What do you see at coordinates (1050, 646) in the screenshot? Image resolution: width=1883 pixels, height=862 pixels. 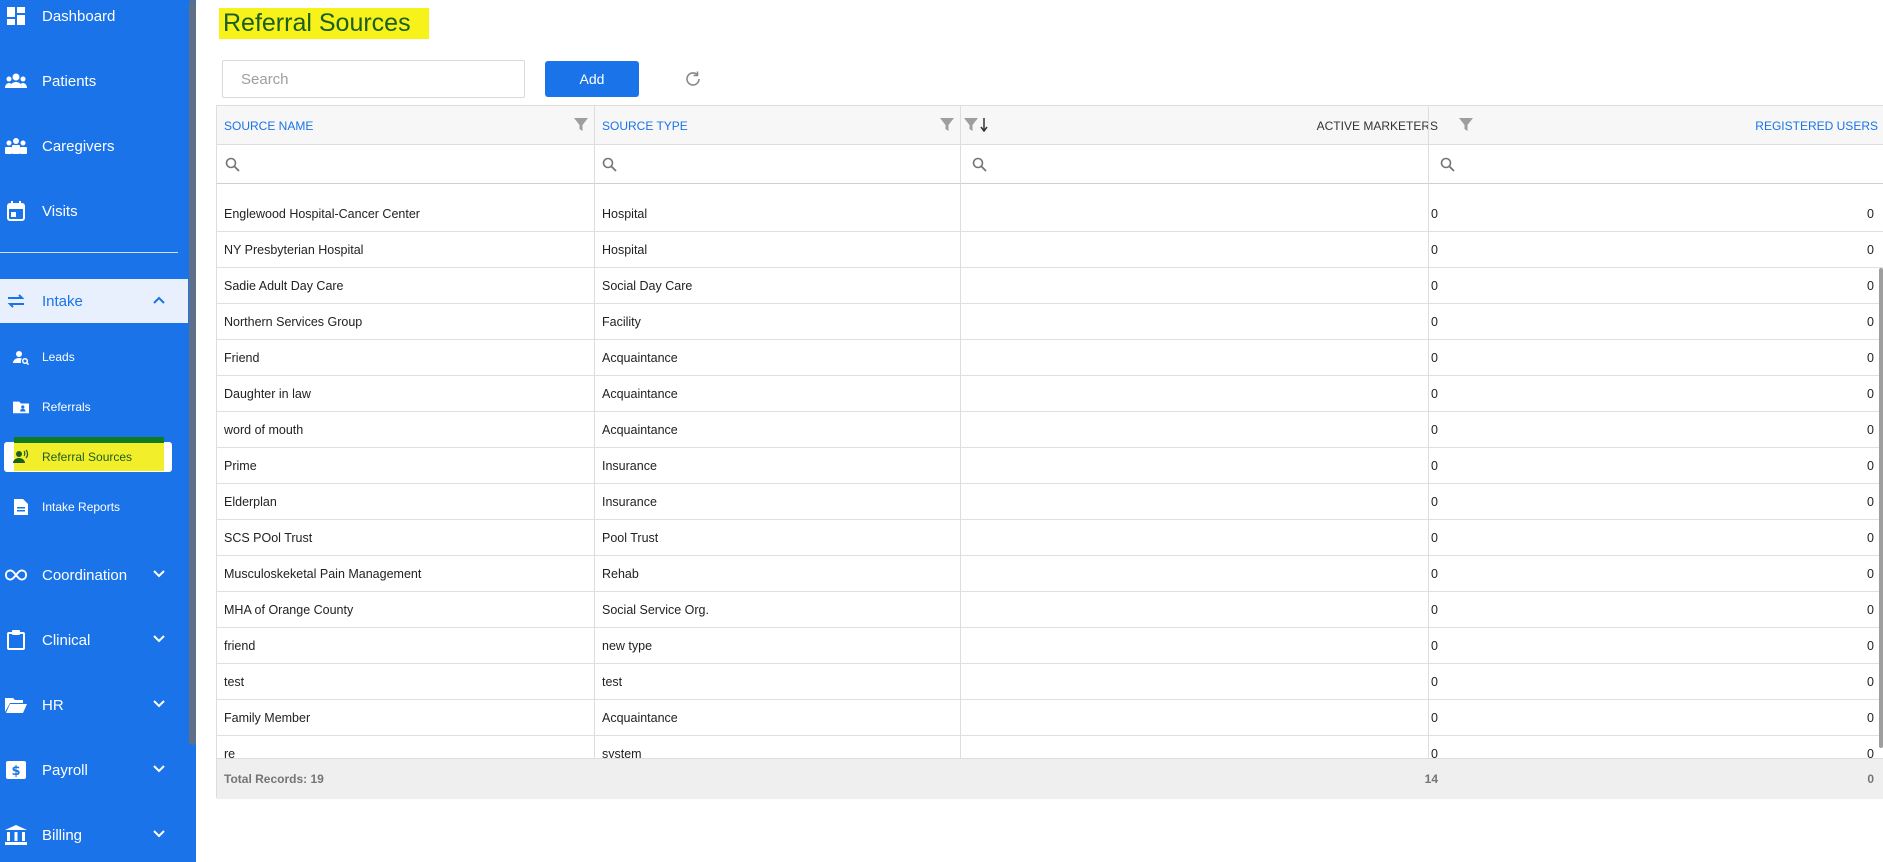 I see `table-row: friend new type 0 0` at bounding box center [1050, 646].